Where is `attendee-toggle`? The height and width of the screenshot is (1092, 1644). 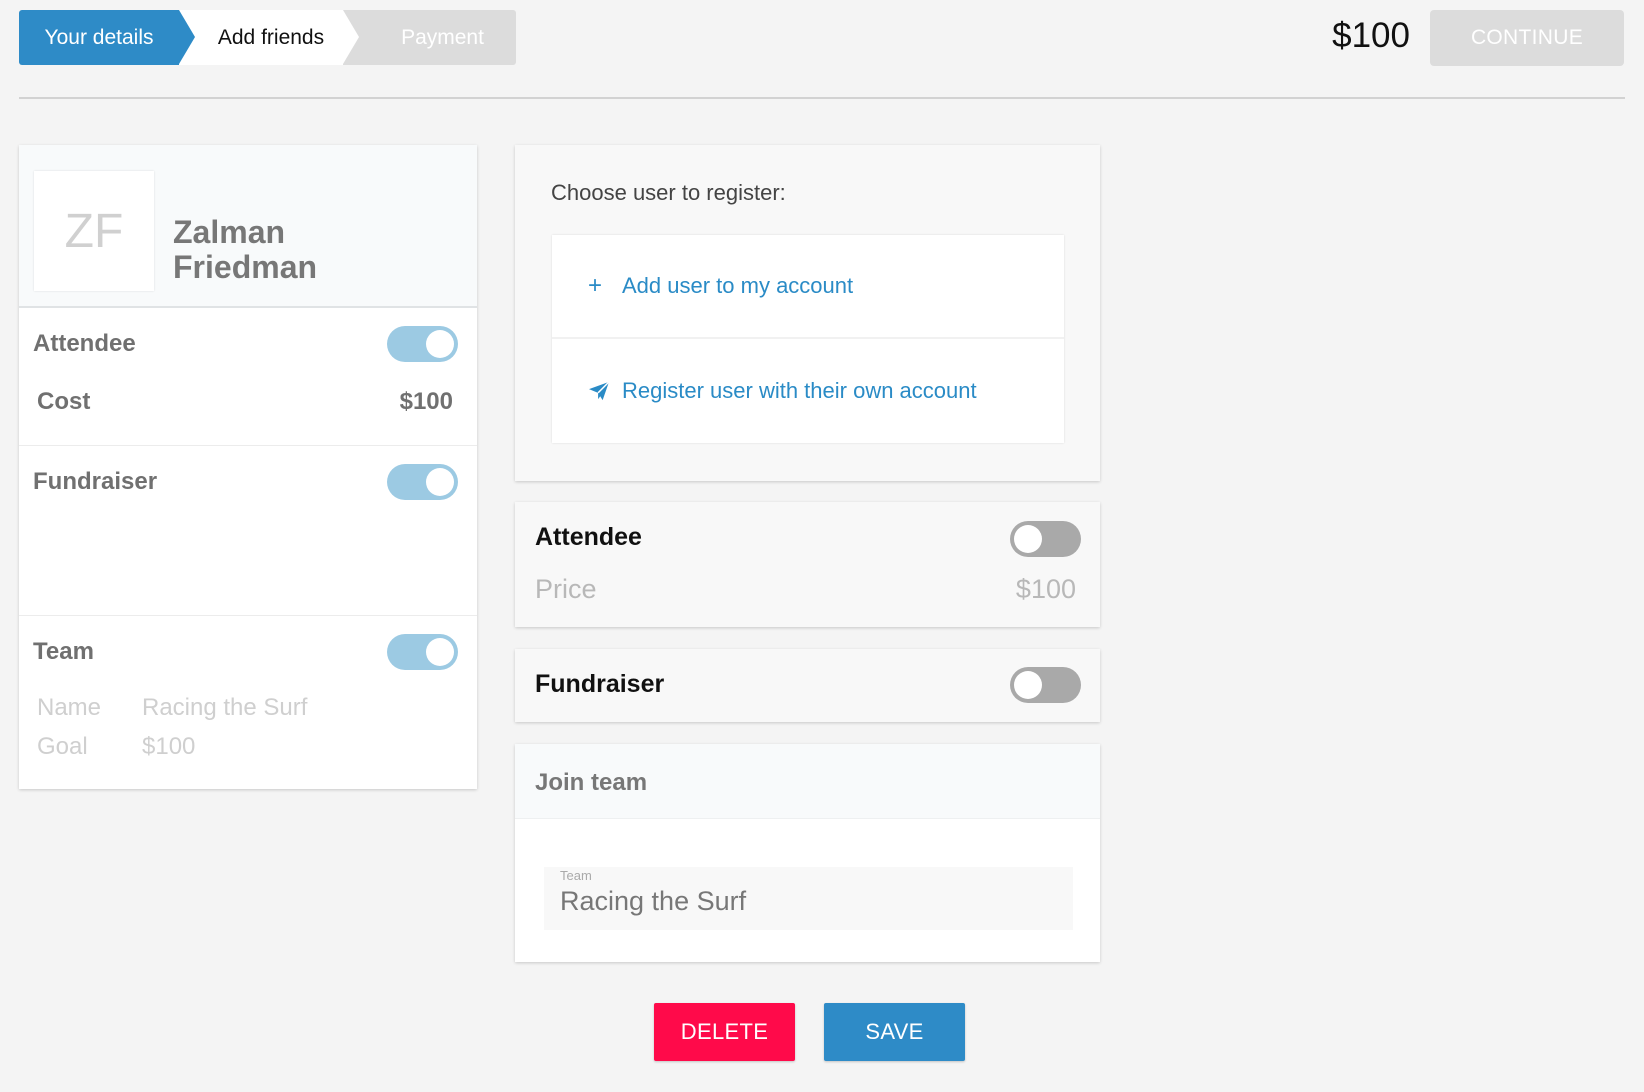
attendee-toggle is located at coordinates (422, 344).